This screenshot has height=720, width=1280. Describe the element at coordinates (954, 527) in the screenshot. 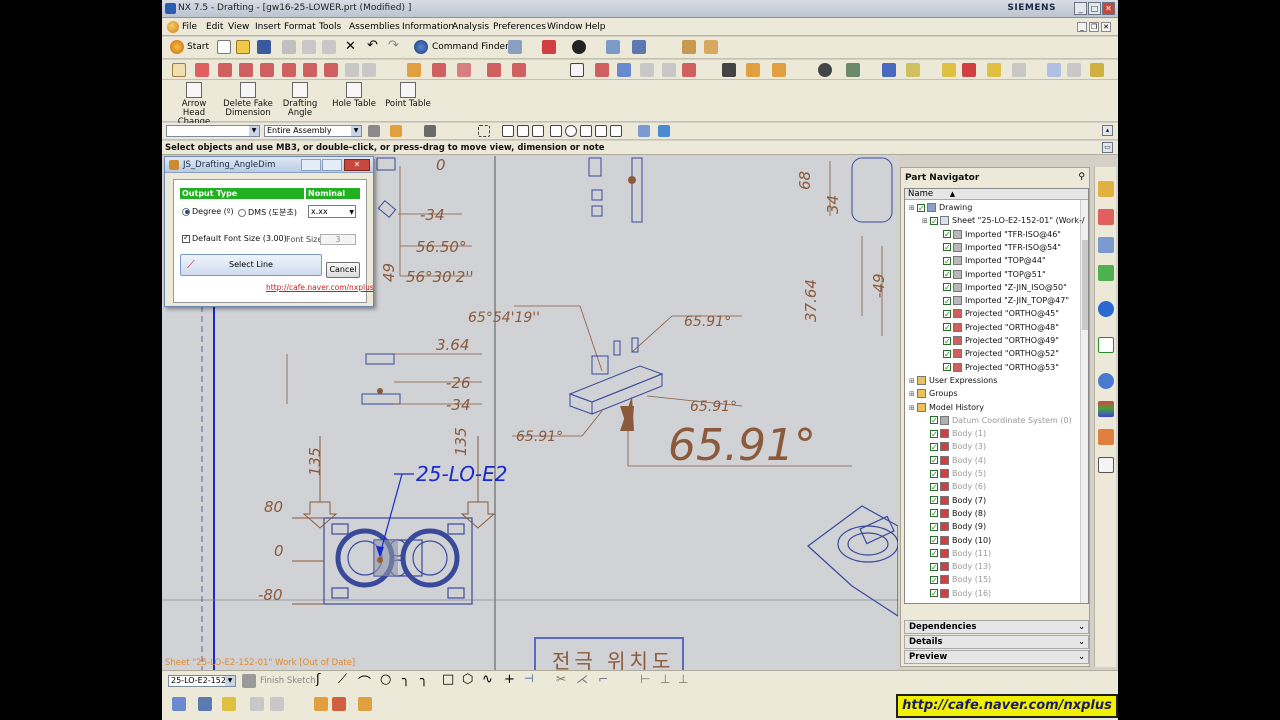

I see `tree-row: Body (9)` at that location.